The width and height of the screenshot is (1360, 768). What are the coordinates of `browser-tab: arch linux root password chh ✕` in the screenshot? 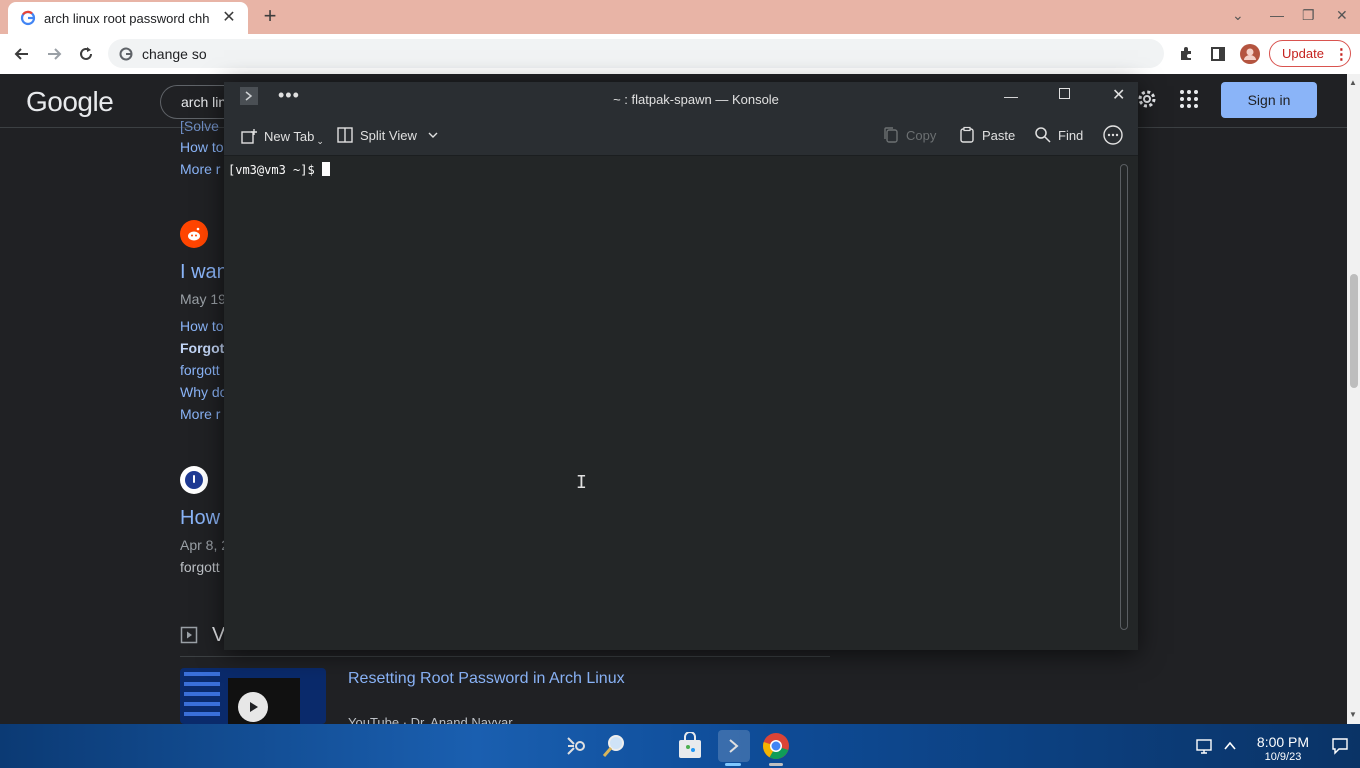 It's located at (128, 18).